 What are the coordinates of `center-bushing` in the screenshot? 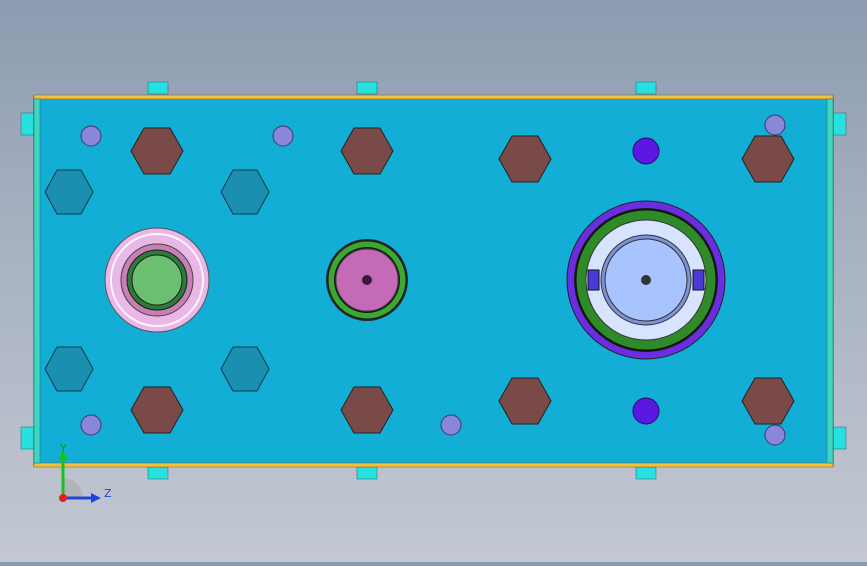 It's located at (367, 280).